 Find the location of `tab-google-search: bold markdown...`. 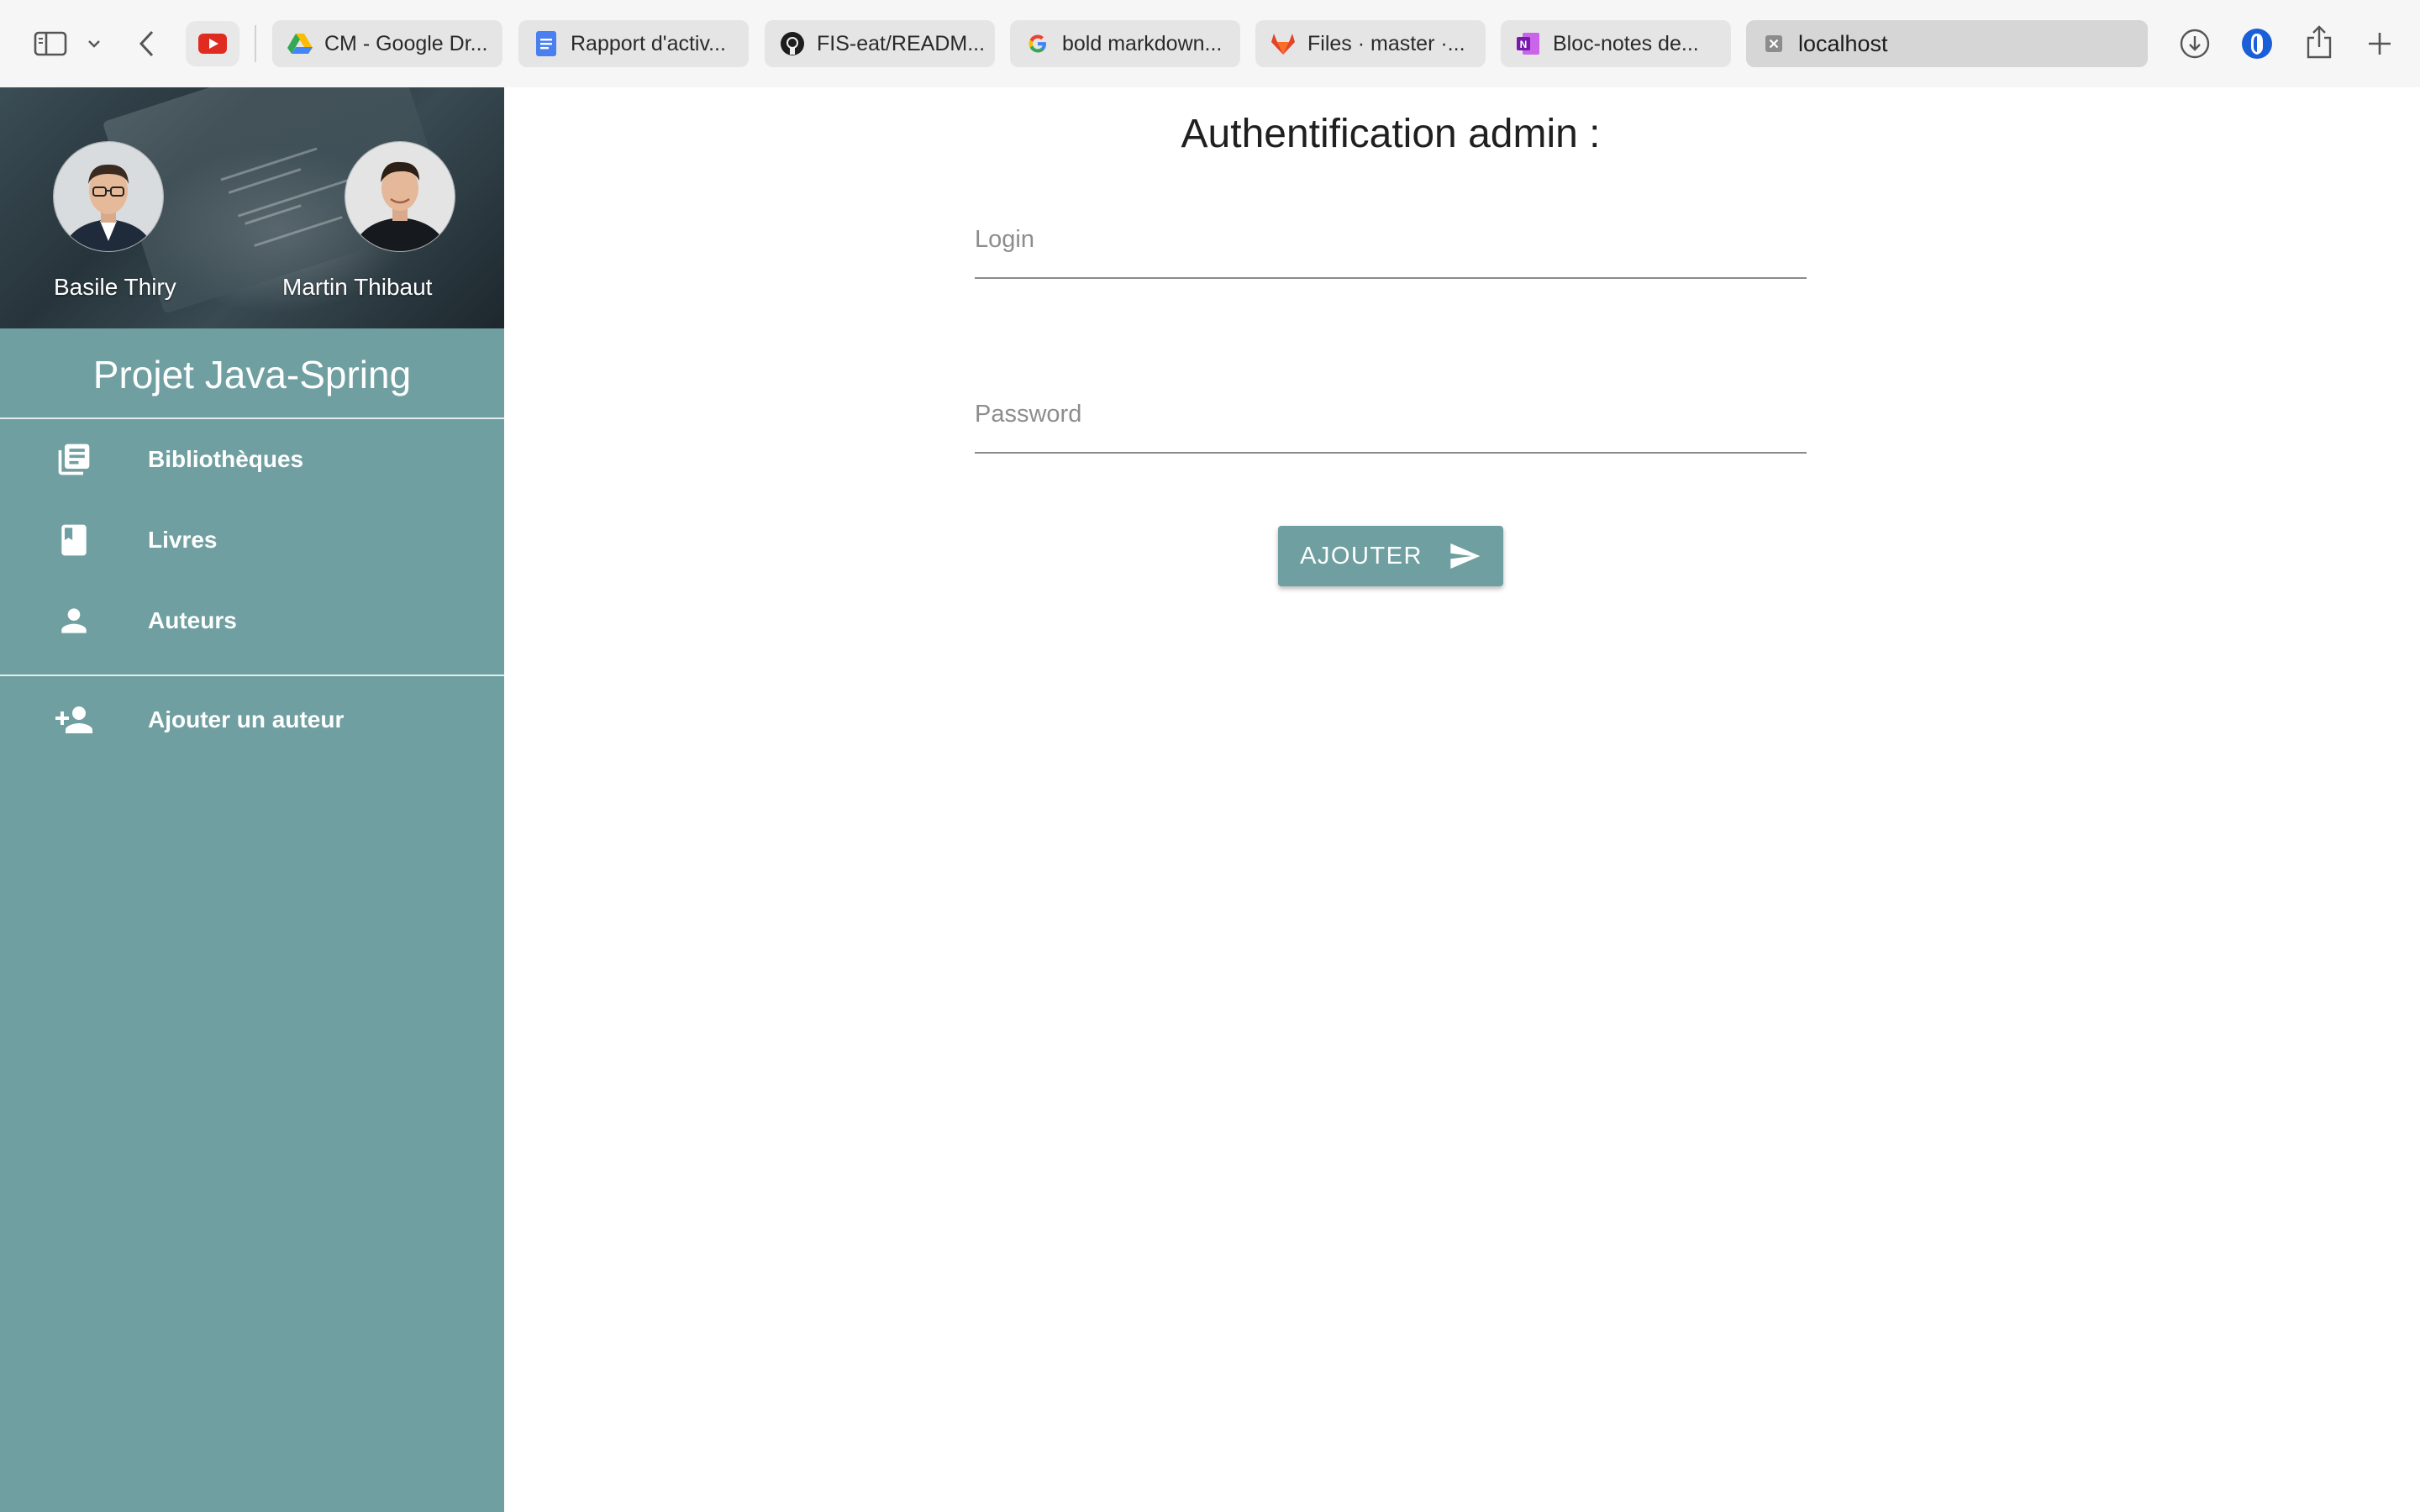

tab-google-search: bold markdown... is located at coordinates (1125, 43).